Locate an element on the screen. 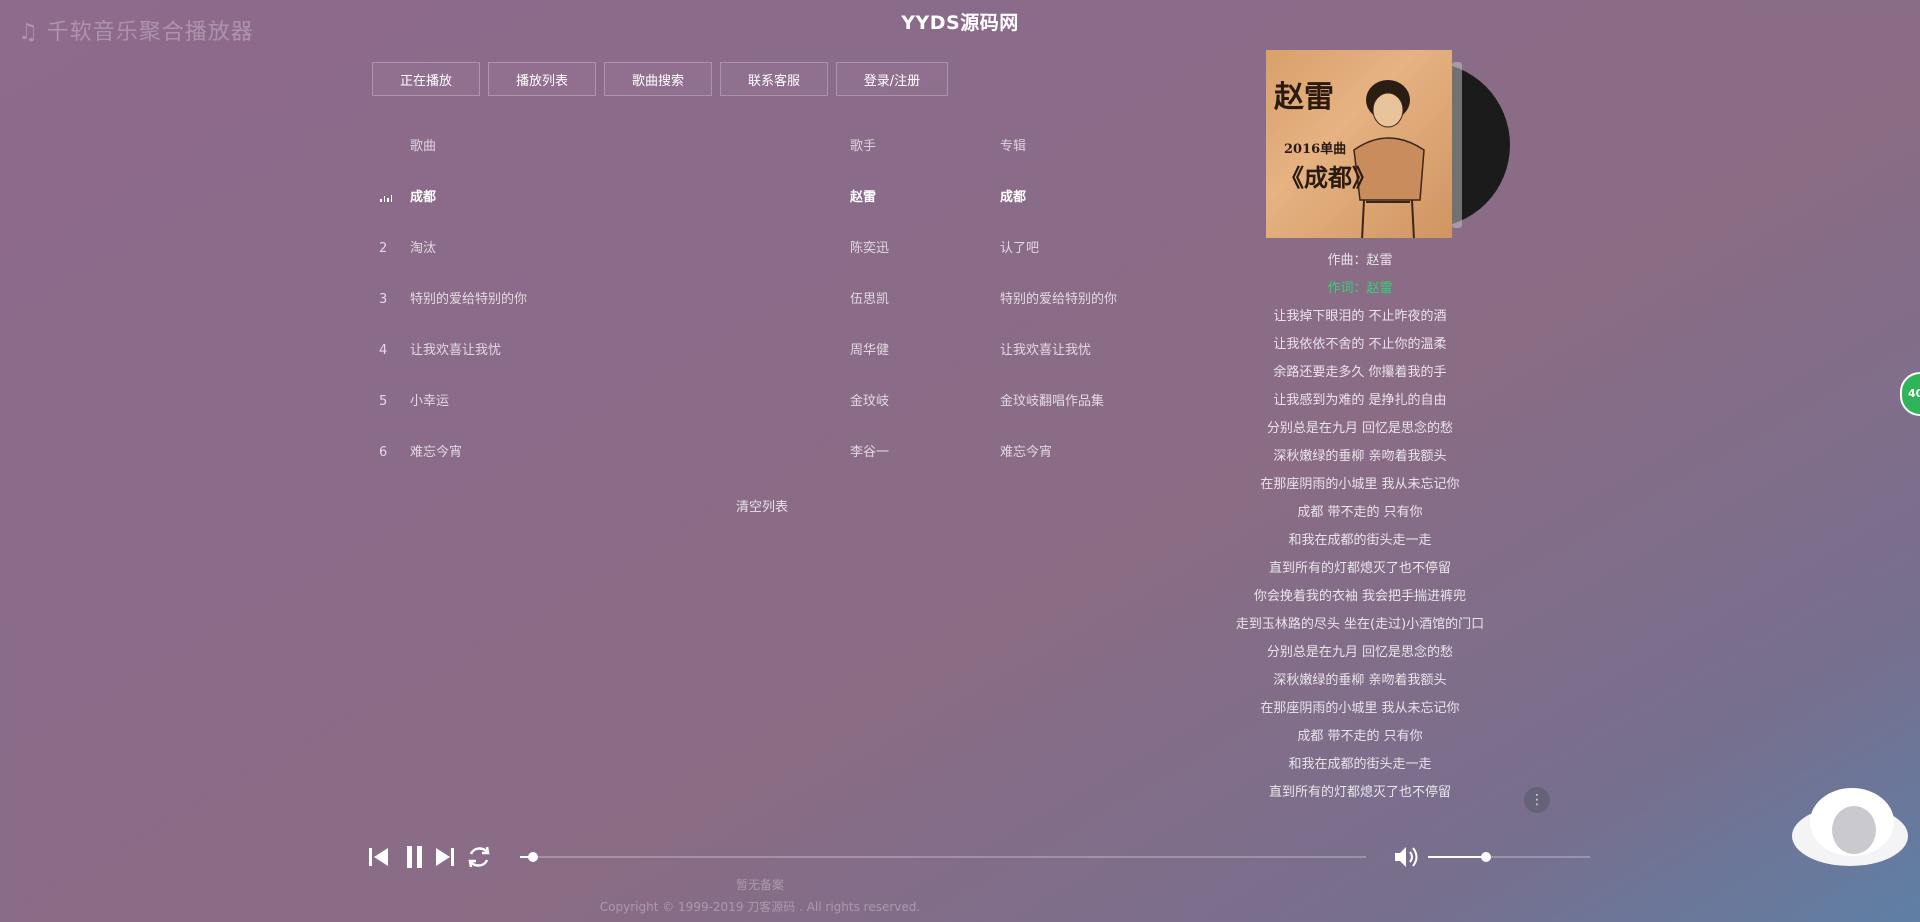 The width and height of the screenshot is (1920, 922). lyric-line: 让我掉下眼泪的 不止昨夜的酒 is located at coordinates (1360, 316).